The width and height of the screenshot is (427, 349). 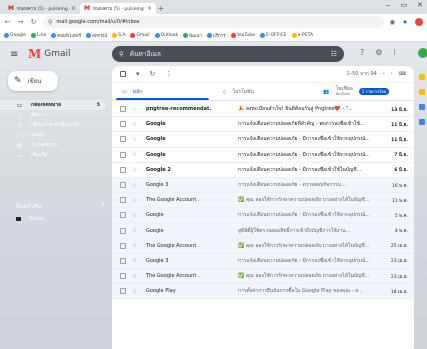 I want to click on add-label-button: +, so click(x=103, y=206).